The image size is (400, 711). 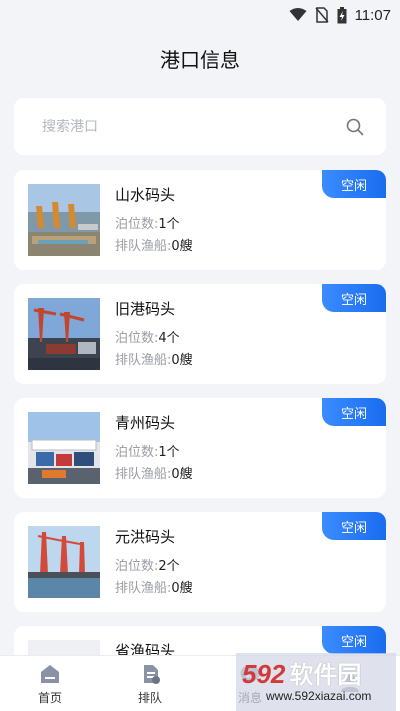 What do you see at coordinates (145, 537) in the screenshot?
I see `port-name: 元洪码头` at bounding box center [145, 537].